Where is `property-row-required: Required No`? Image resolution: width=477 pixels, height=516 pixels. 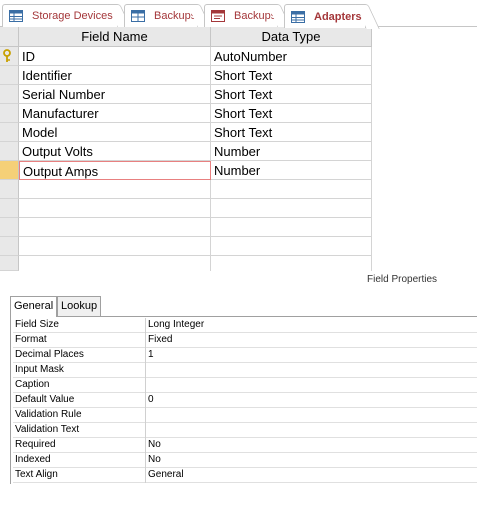
property-row-required: Required No is located at coordinates (245, 445).